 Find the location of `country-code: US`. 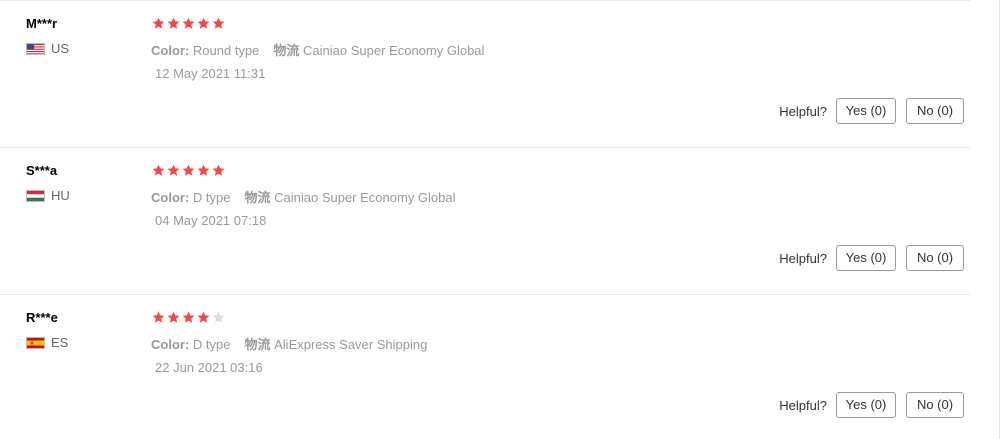

country-code: US is located at coordinates (60, 48).